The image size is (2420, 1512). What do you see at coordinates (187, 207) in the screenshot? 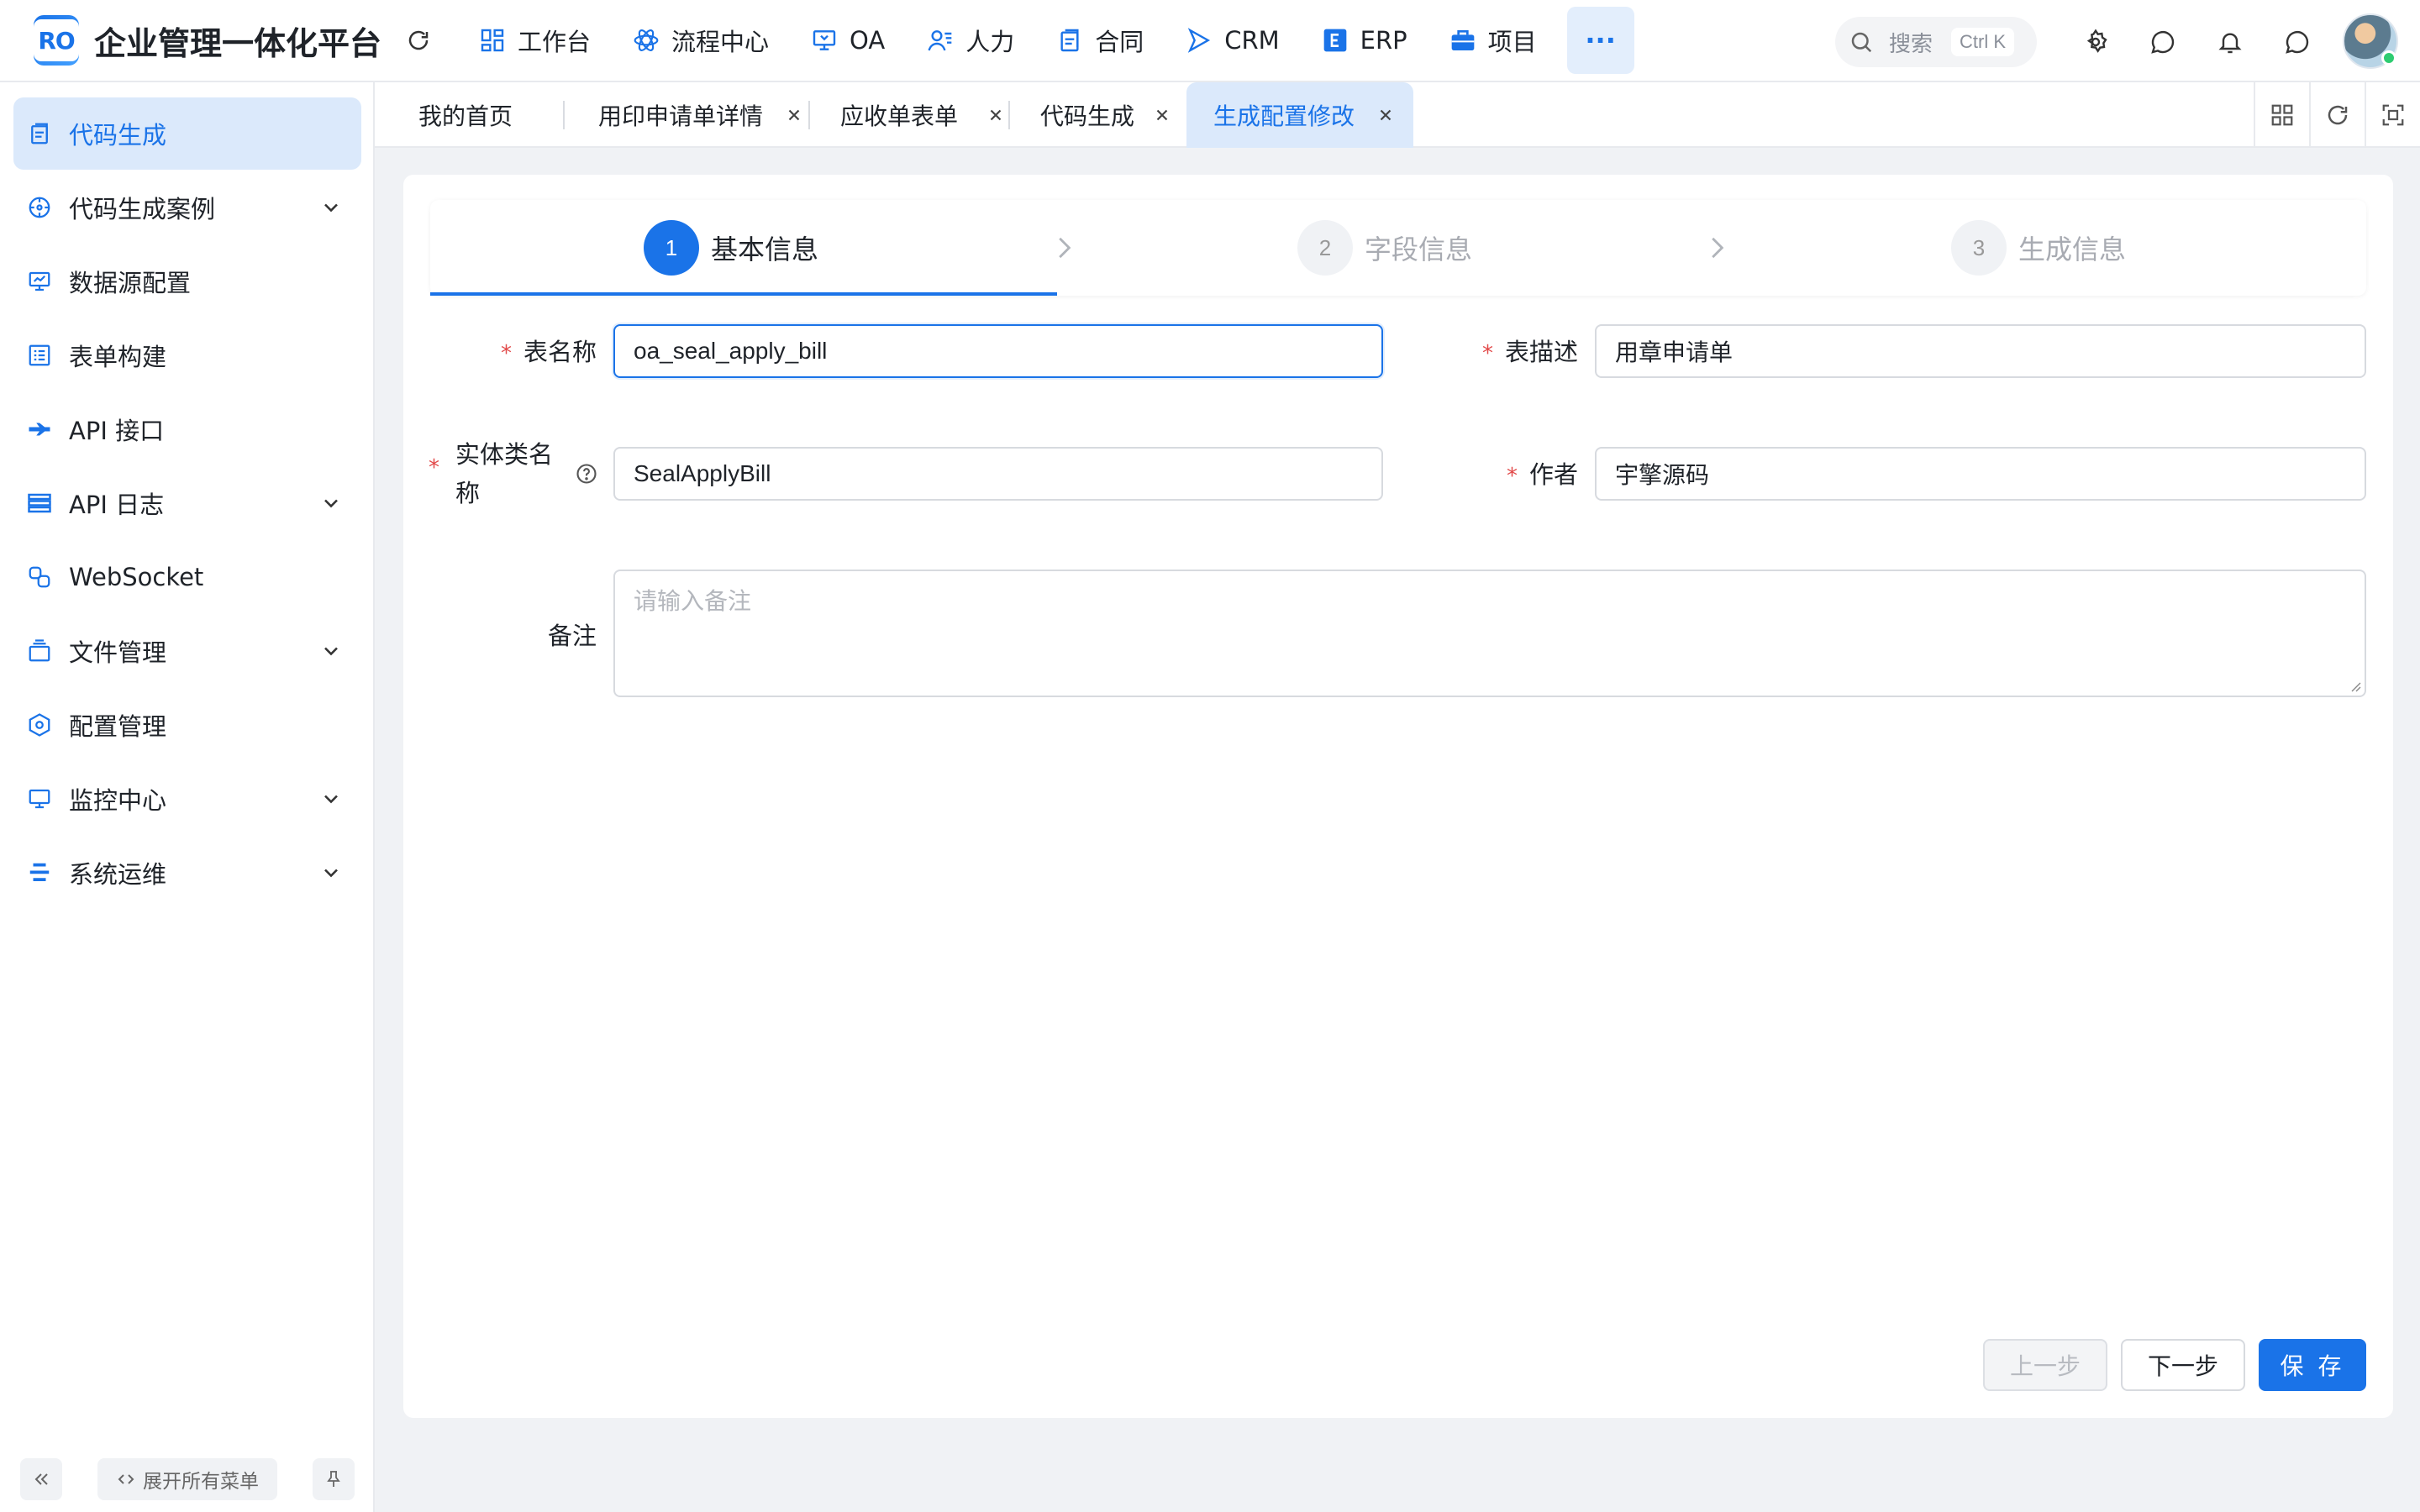
I see `sidebar-item-codegen-examples: 代码生成案例` at bounding box center [187, 207].